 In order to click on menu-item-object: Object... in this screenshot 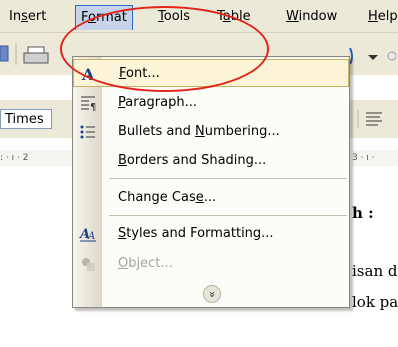, I will do `click(211, 264)`.